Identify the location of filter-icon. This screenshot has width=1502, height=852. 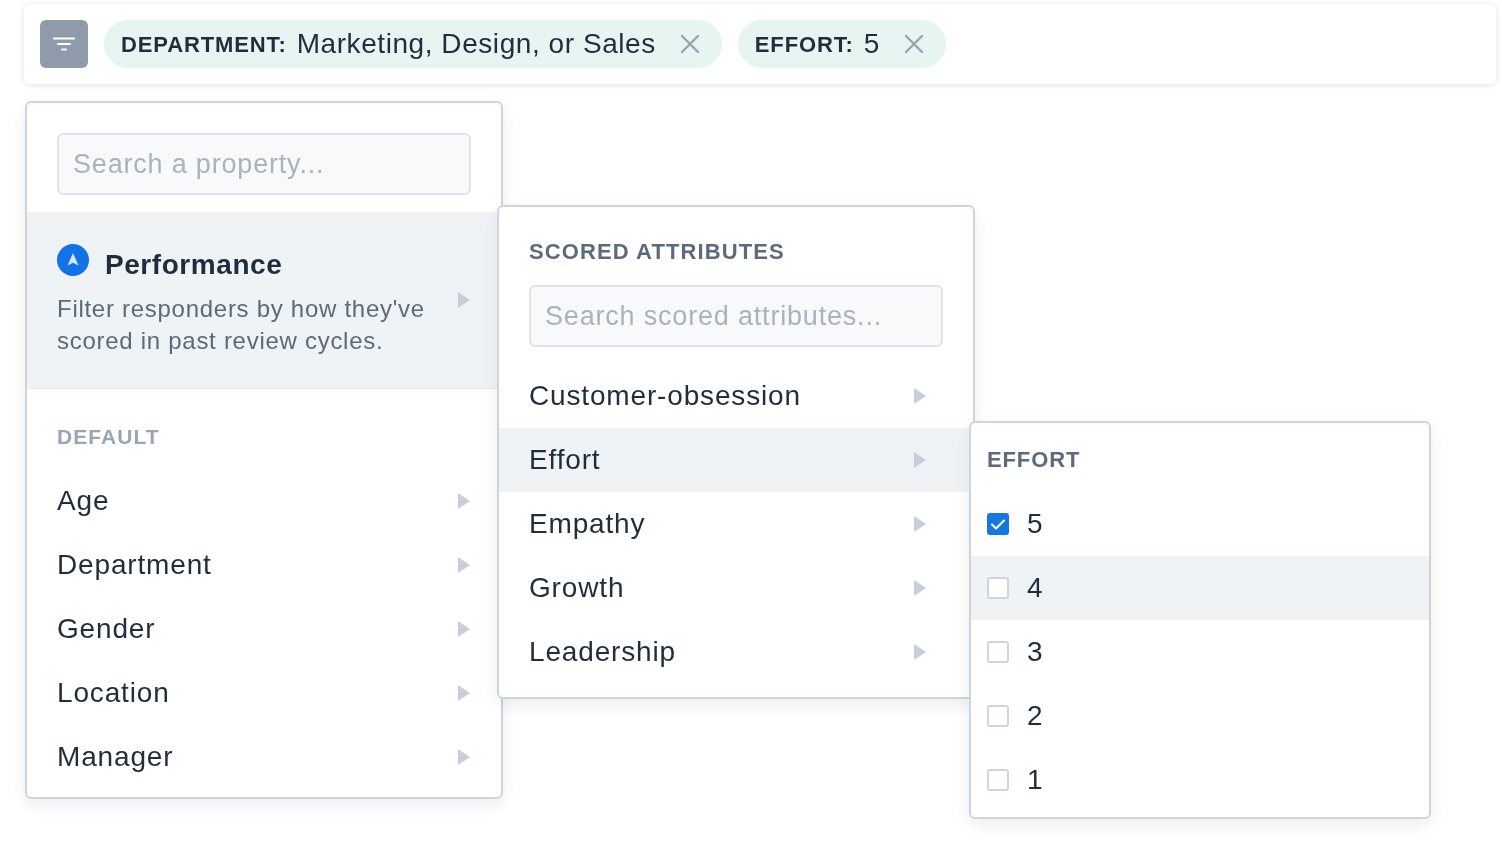
(64, 44).